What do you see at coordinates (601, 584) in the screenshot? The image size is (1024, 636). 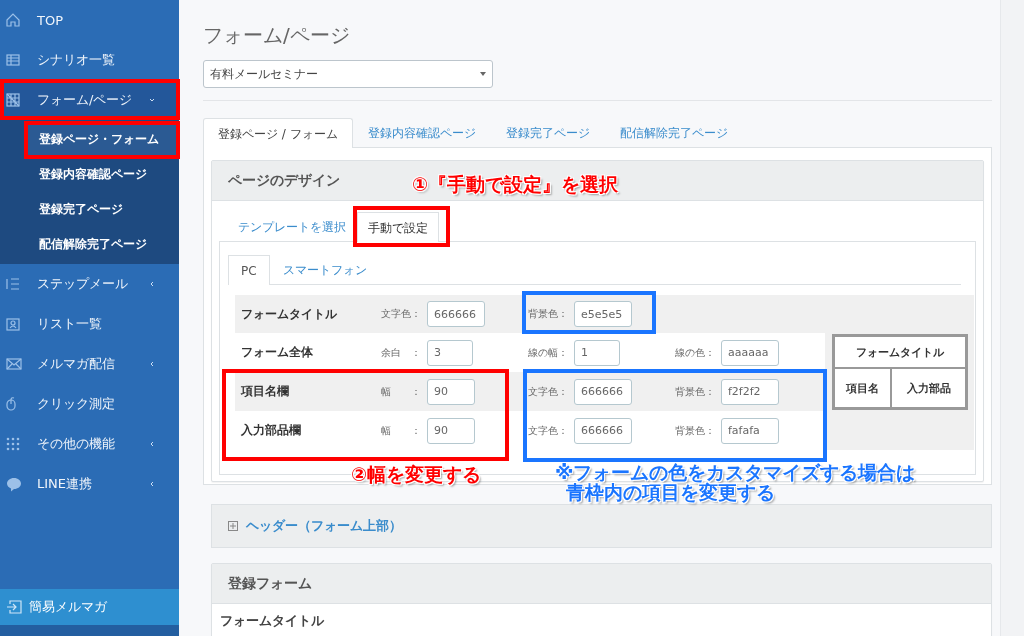 I see `panel-title: 登録フォーム` at bounding box center [601, 584].